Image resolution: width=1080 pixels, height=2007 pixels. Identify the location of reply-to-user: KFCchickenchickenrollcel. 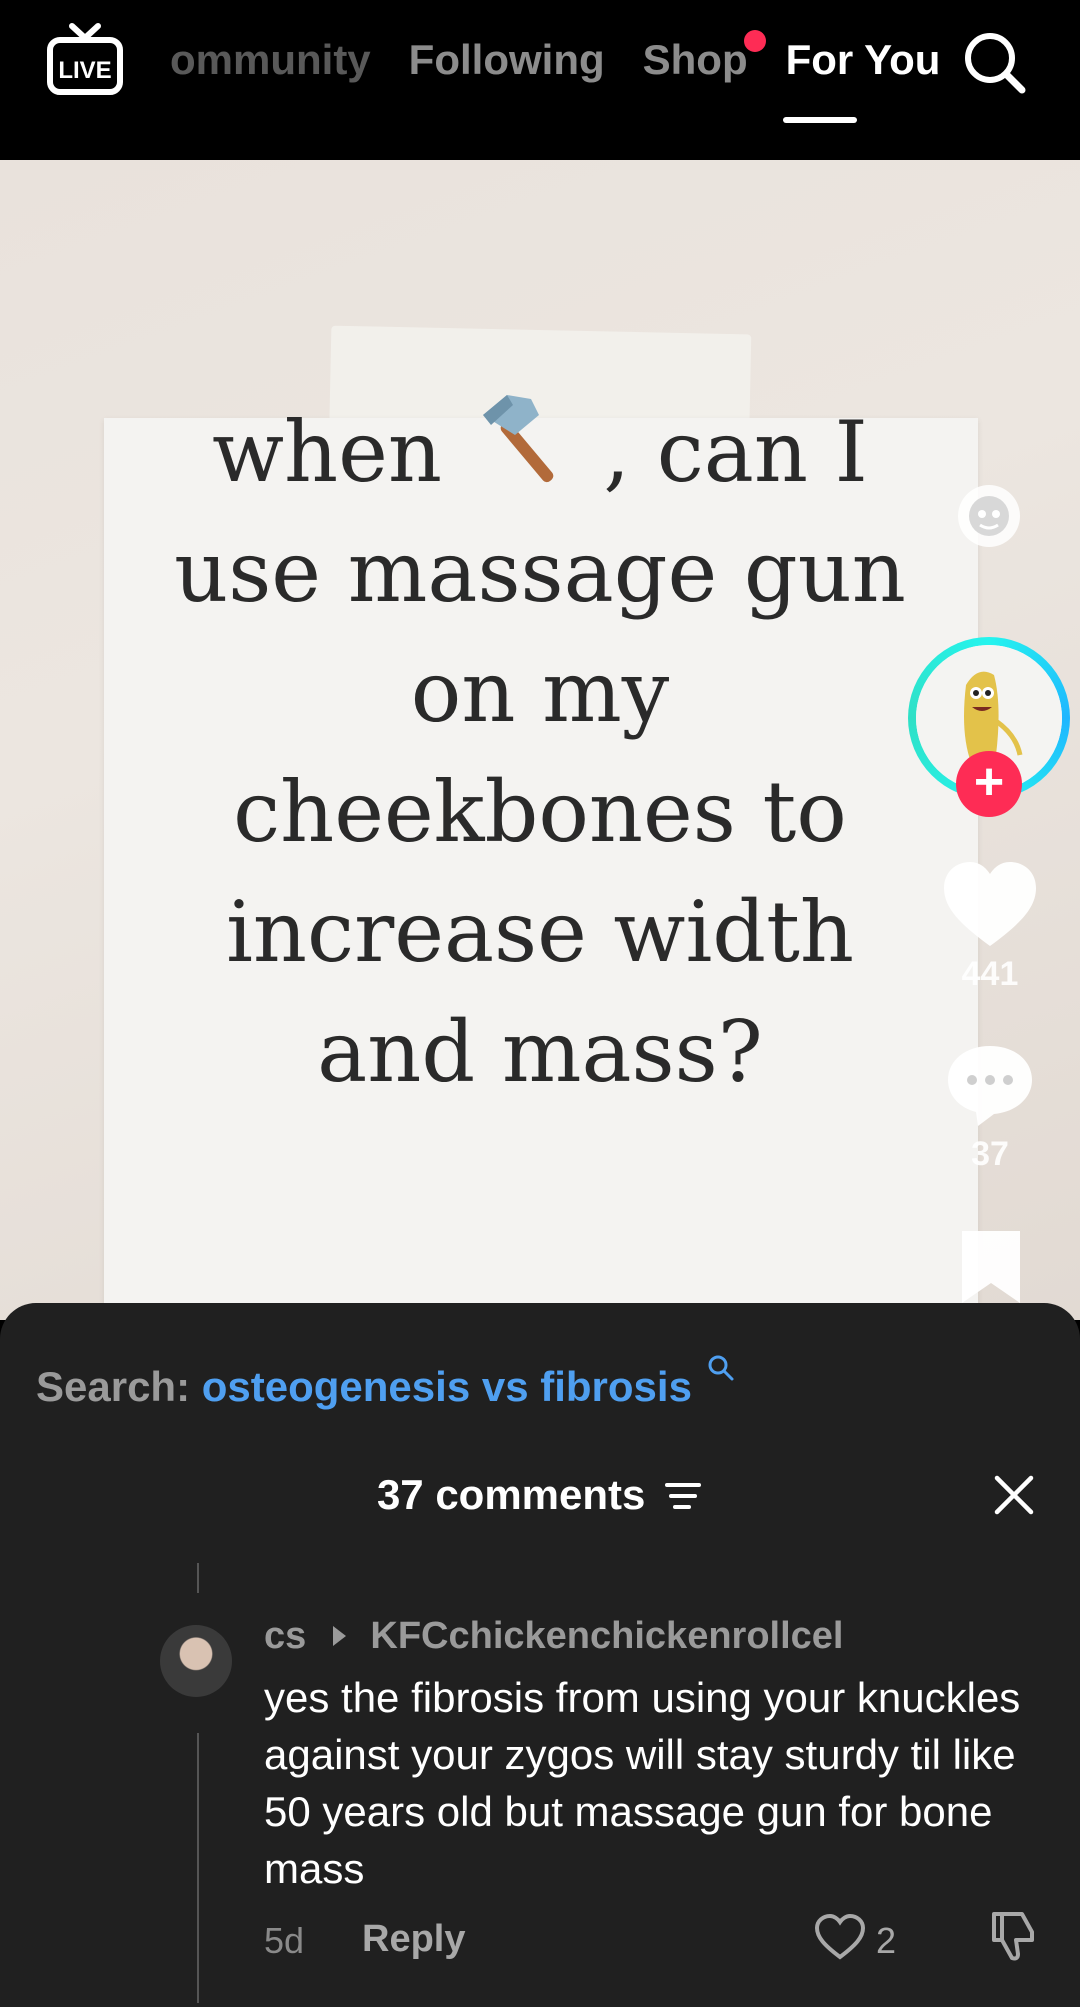
(606, 1636).